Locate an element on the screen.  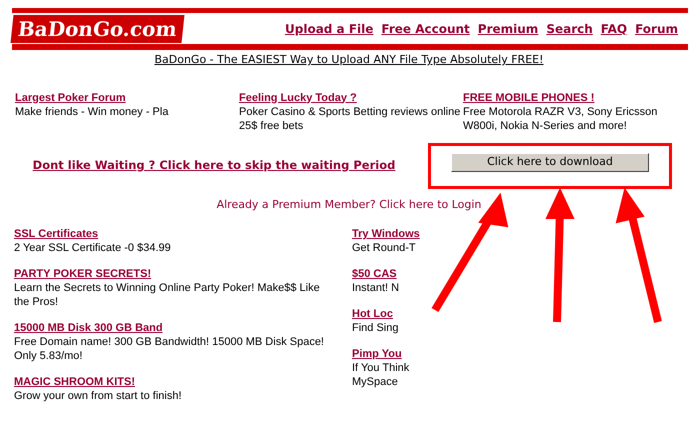
site-logo: BaDonGo.com is located at coordinates (97, 28).